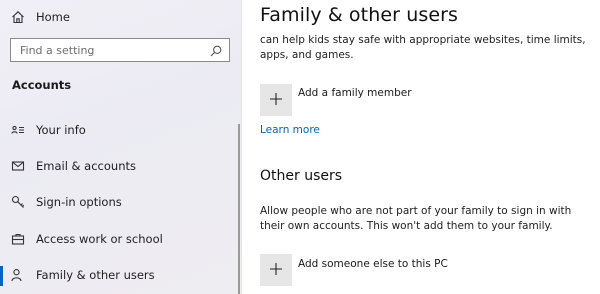 This screenshot has height=294, width=600. What do you see at coordinates (290, 130) in the screenshot?
I see `learn-more-link: Learn more` at bounding box center [290, 130].